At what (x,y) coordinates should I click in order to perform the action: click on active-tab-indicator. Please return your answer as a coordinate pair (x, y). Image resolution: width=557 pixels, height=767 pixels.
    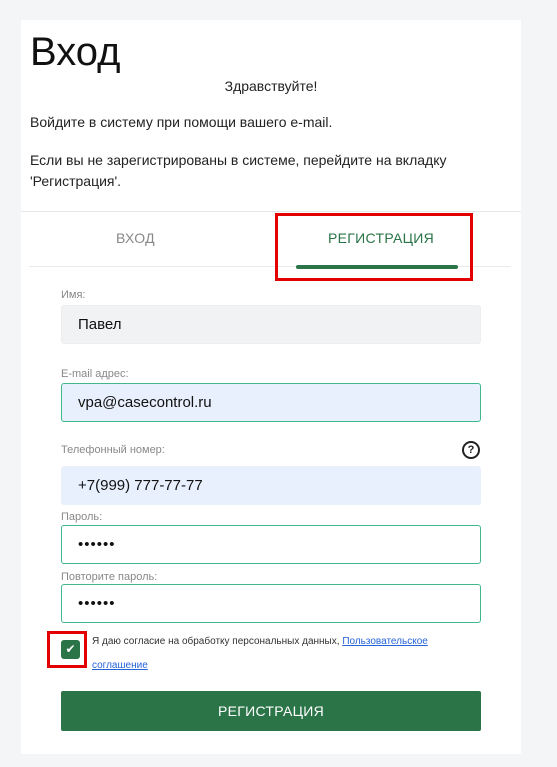
    Looking at the image, I should click on (377, 267).